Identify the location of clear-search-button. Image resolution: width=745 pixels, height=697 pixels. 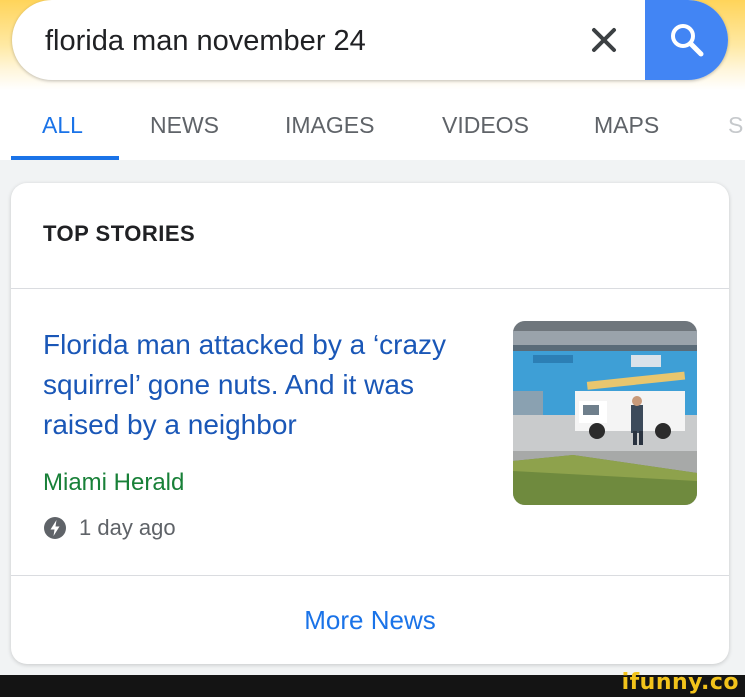
(604, 40).